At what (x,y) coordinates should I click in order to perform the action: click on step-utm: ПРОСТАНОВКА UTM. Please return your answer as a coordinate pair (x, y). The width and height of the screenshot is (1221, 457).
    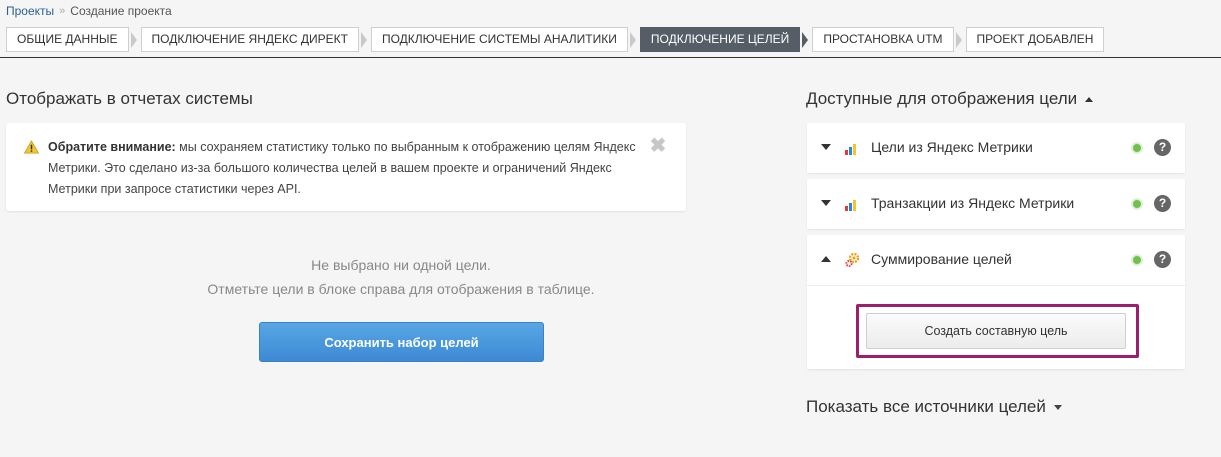
    Looking at the image, I should click on (883, 39).